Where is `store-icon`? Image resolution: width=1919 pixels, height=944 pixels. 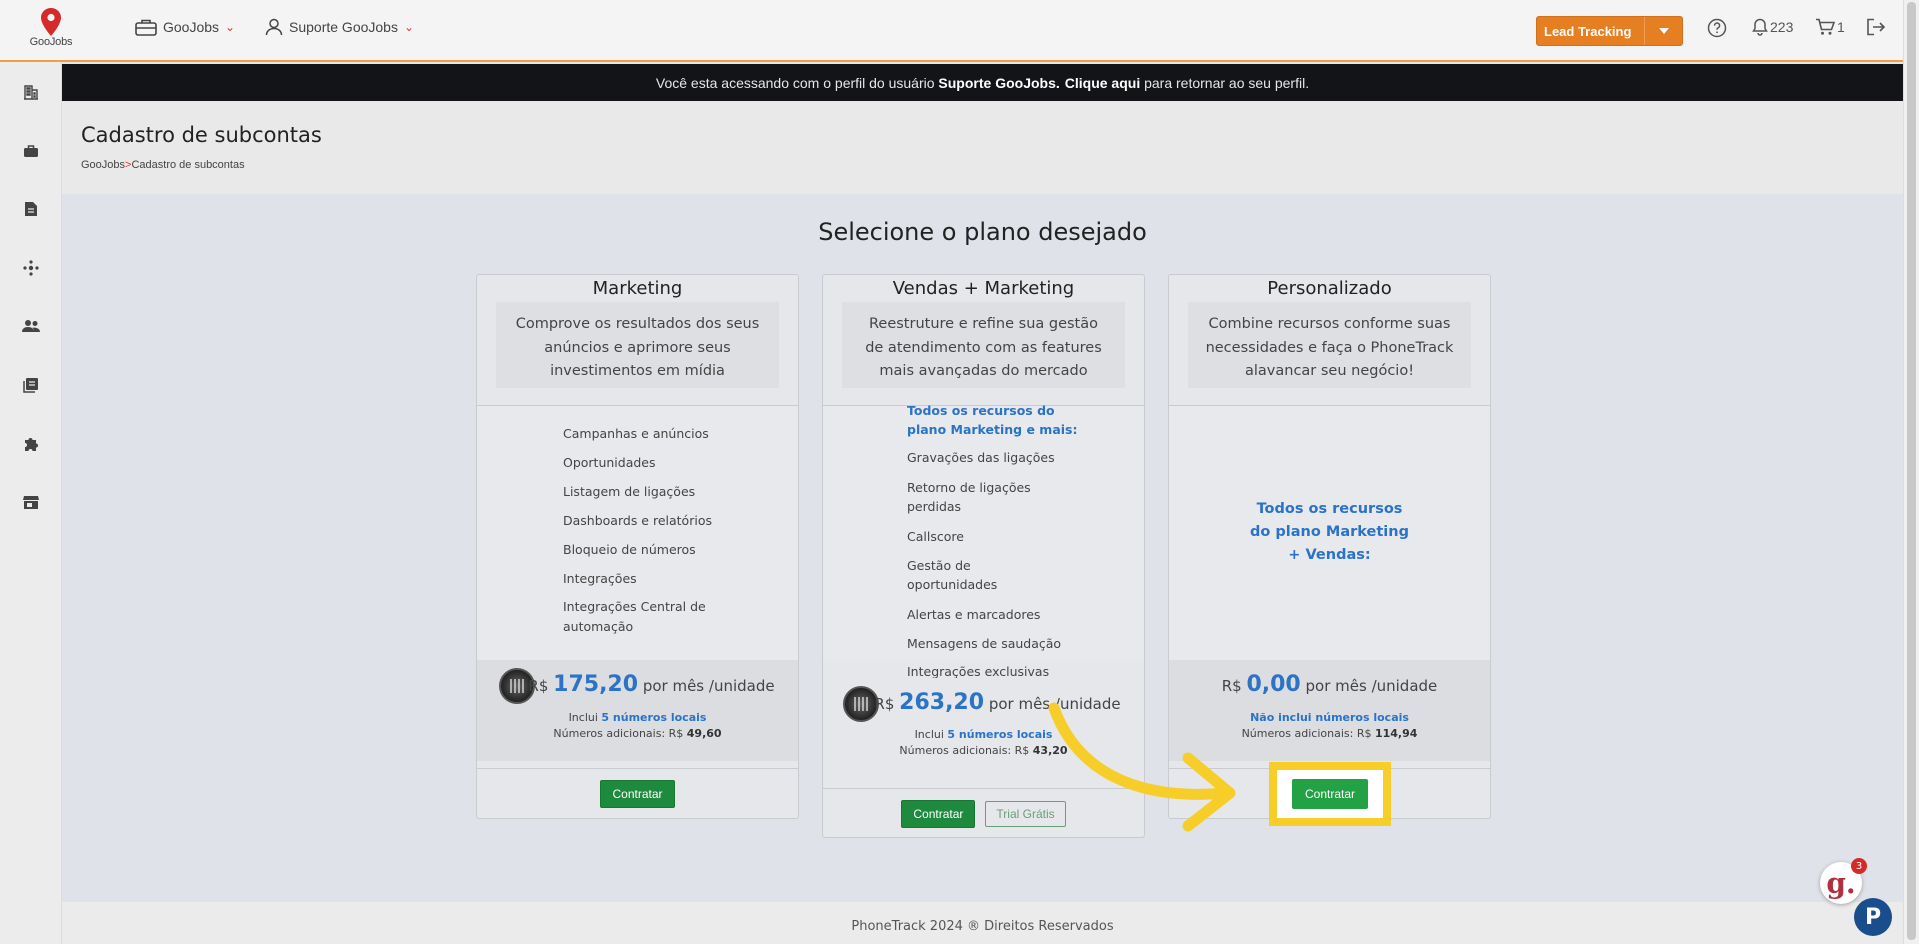 store-icon is located at coordinates (31, 502).